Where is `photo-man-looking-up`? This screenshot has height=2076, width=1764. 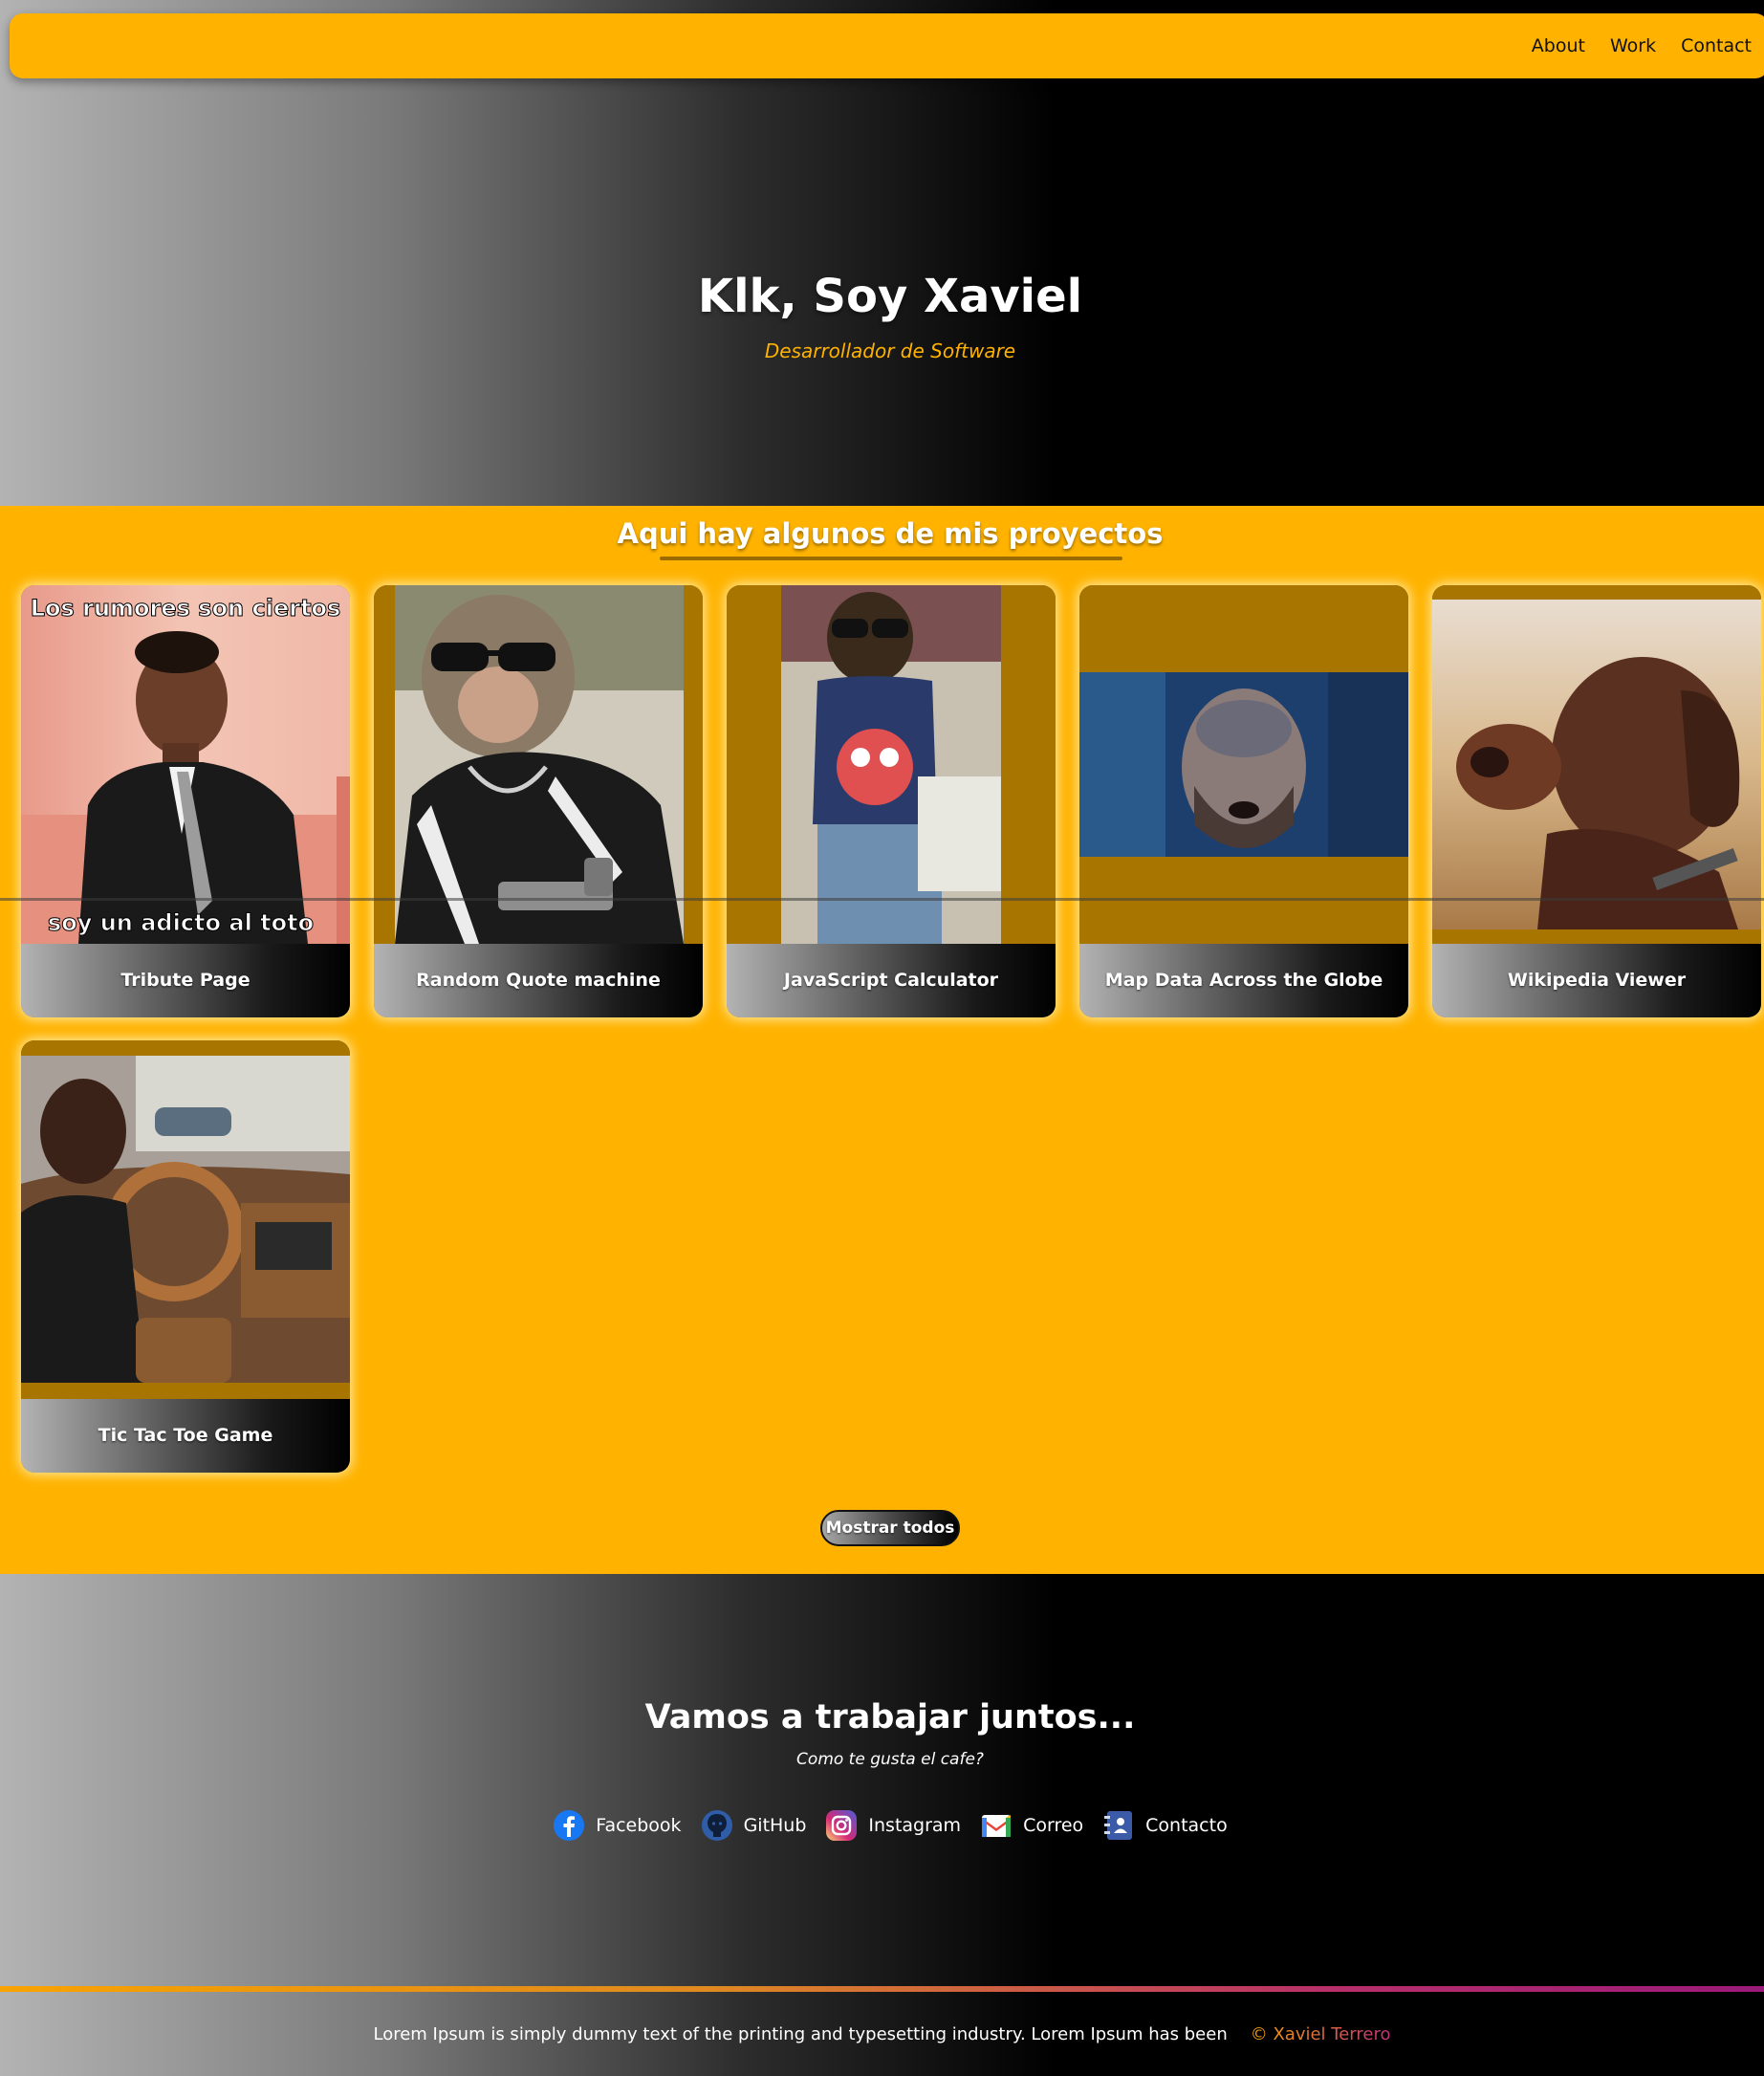 photo-man-looking-up is located at coordinates (1243, 764).